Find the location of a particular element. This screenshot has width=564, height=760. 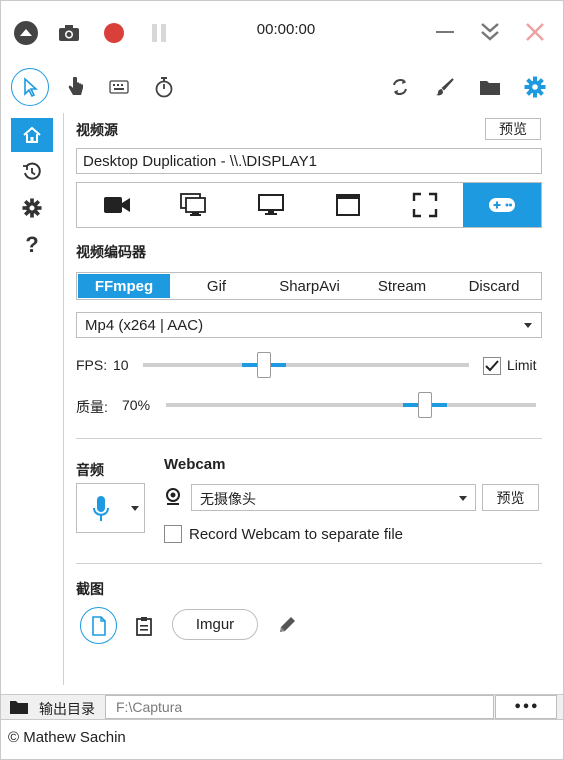

history-icon is located at coordinates (32, 171).